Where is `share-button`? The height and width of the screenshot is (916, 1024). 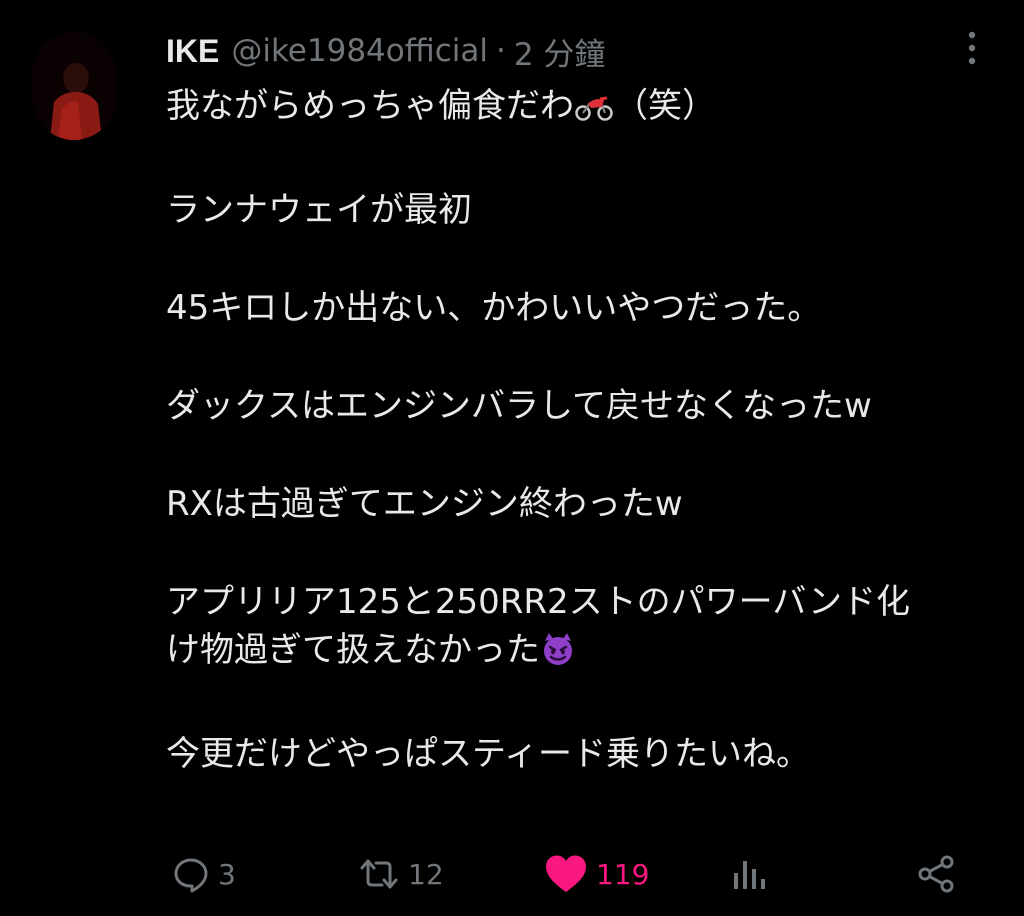 share-button is located at coordinates (936, 874).